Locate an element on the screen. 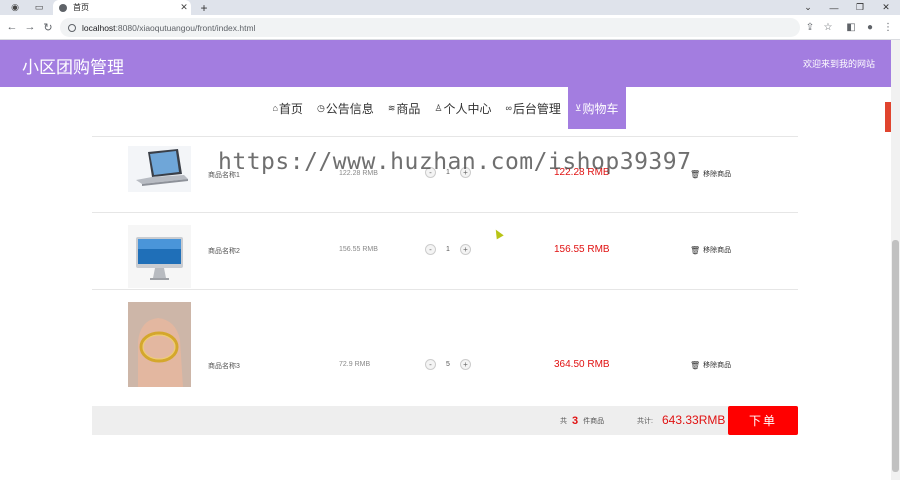 Image resolution: width=900 pixels, height=480 pixels. product-image-imac is located at coordinates (159, 256).